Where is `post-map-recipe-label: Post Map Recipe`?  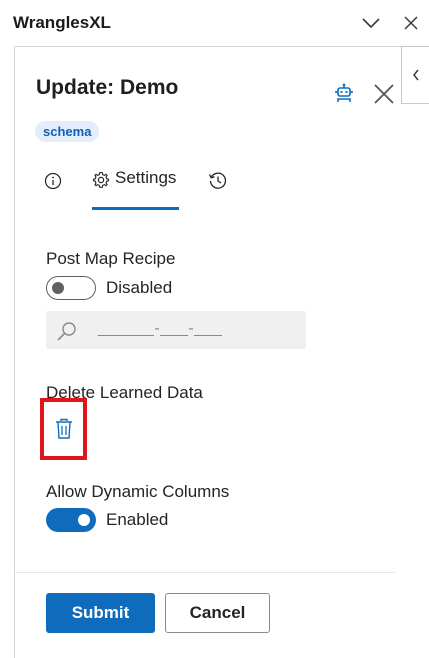
post-map-recipe-label: Post Map Recipe is located at coordinates (111, 258).